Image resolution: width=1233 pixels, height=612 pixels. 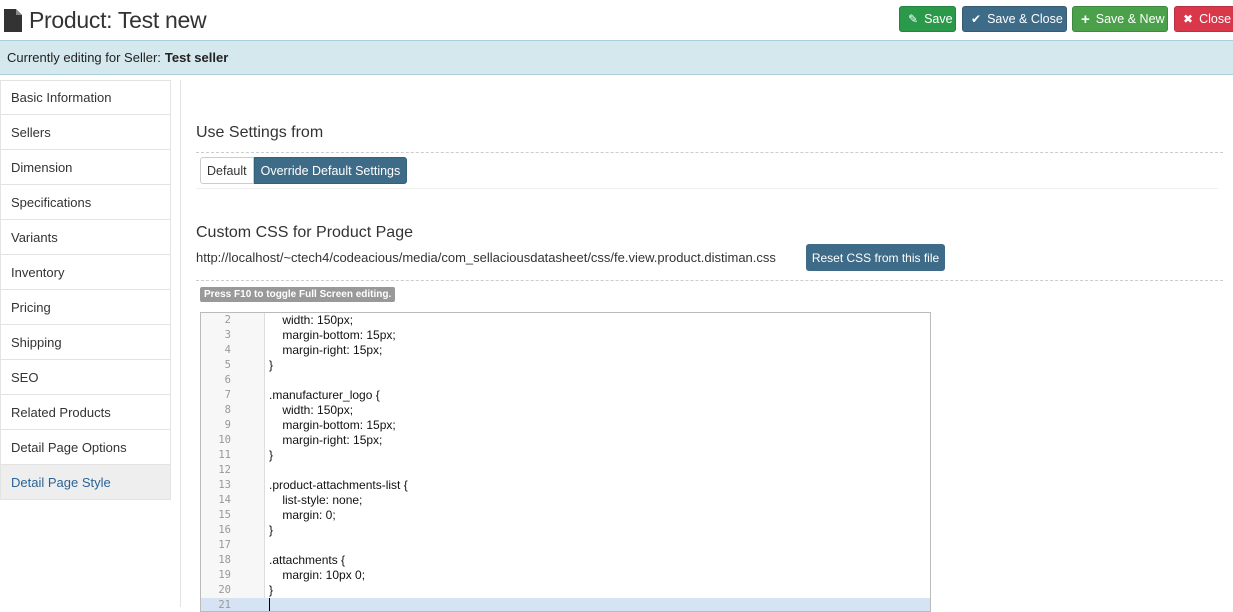 What do you see at coordinates (85, 377) in the screenshot?
I see `sidebar-item-seo: SEO` at bounding box center [85, 377].